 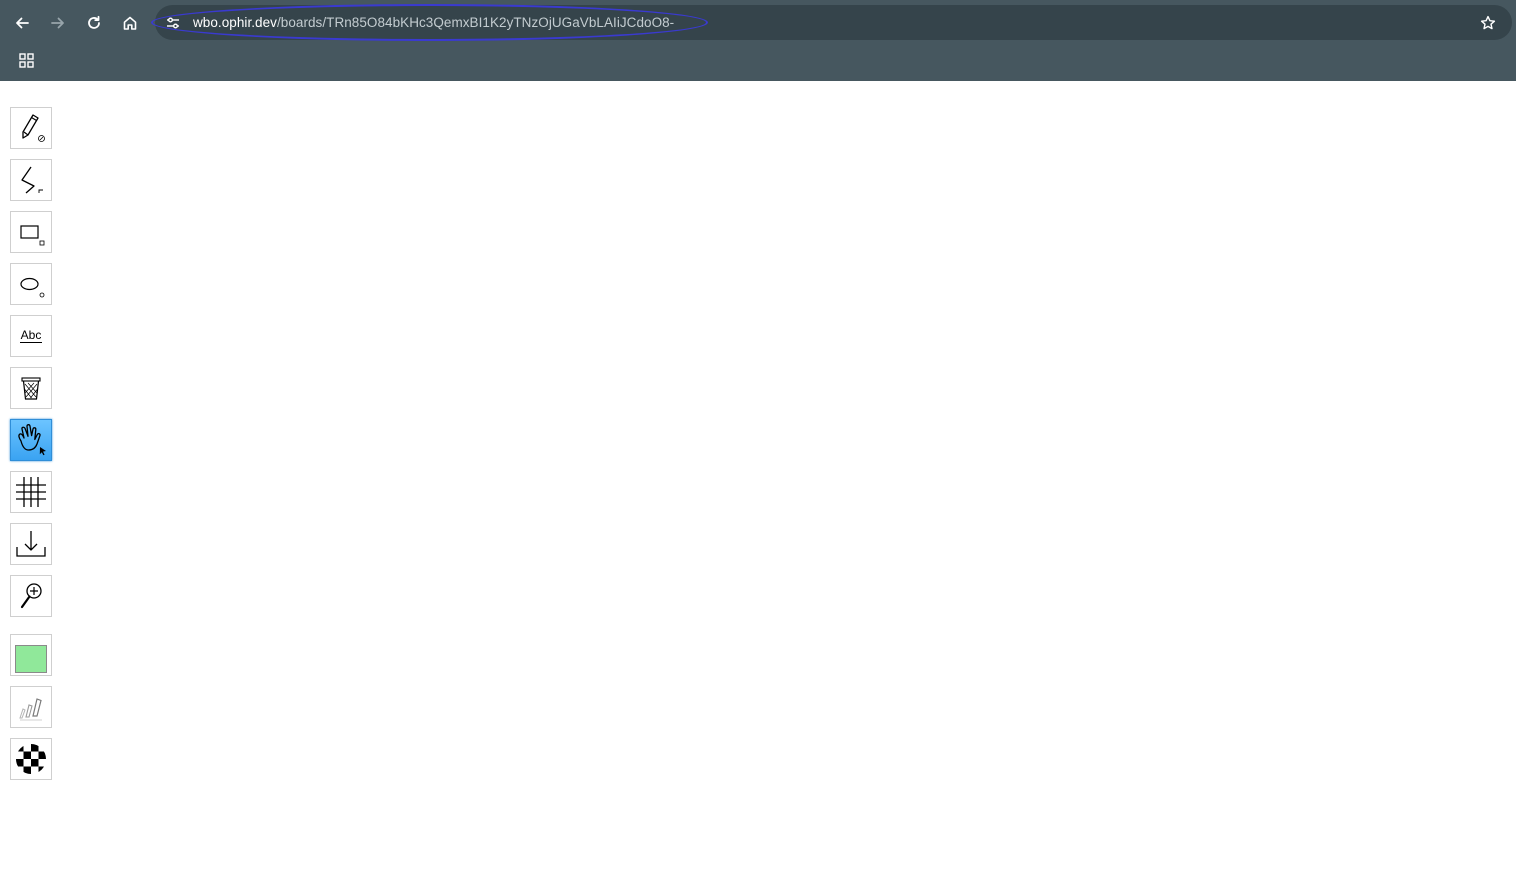 I want to click on line-icon, so click(x=32, y=180).